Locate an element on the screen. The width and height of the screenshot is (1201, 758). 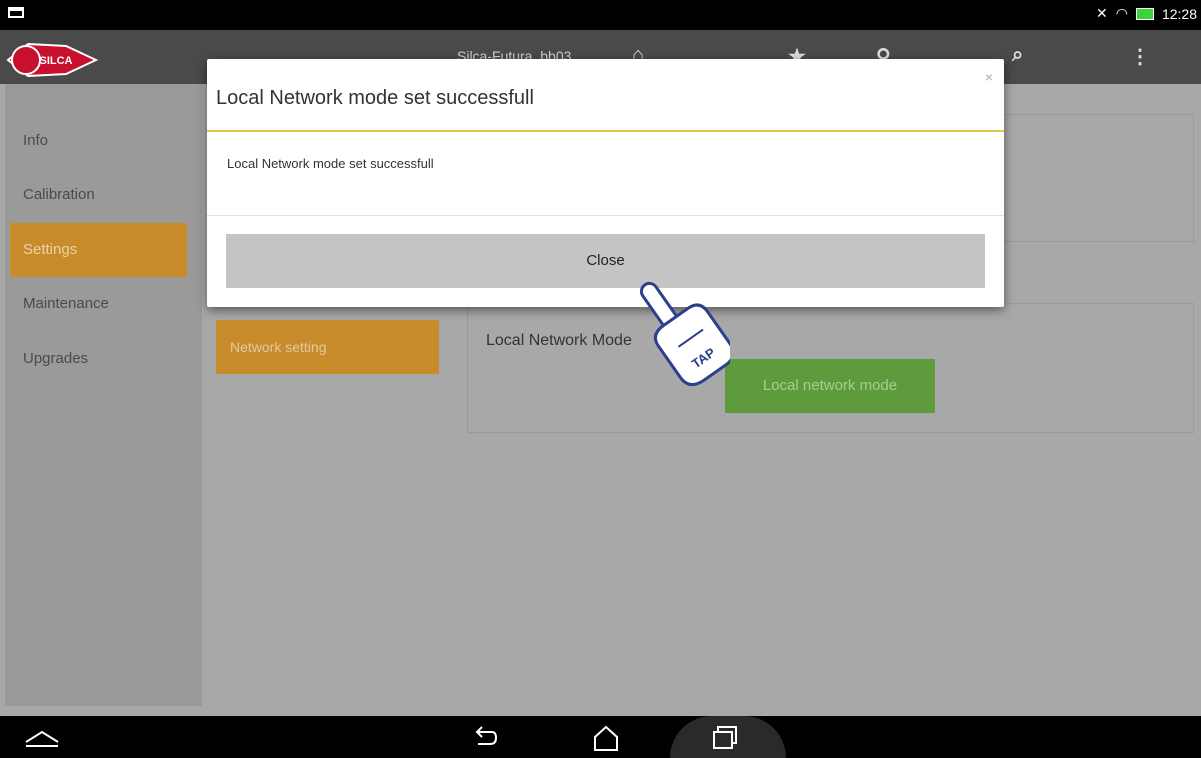
sidebar-item-calibration: Calibration is located at coordinates (98, 195).